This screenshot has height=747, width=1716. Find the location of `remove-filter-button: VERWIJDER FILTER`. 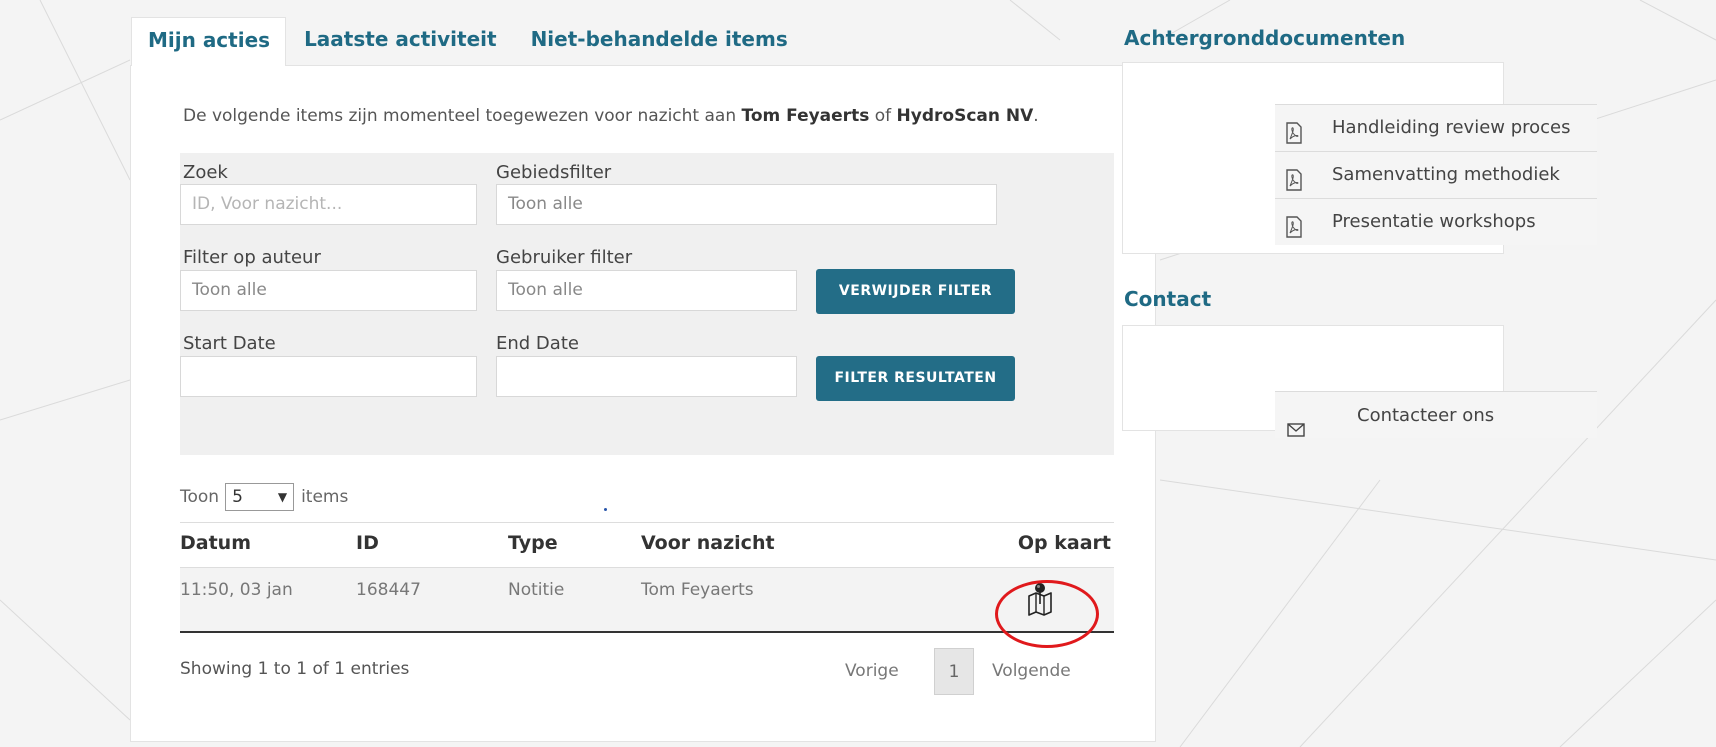

remove-filter-button: VERWIJDER FILTER is located at coordinates (915, 291).